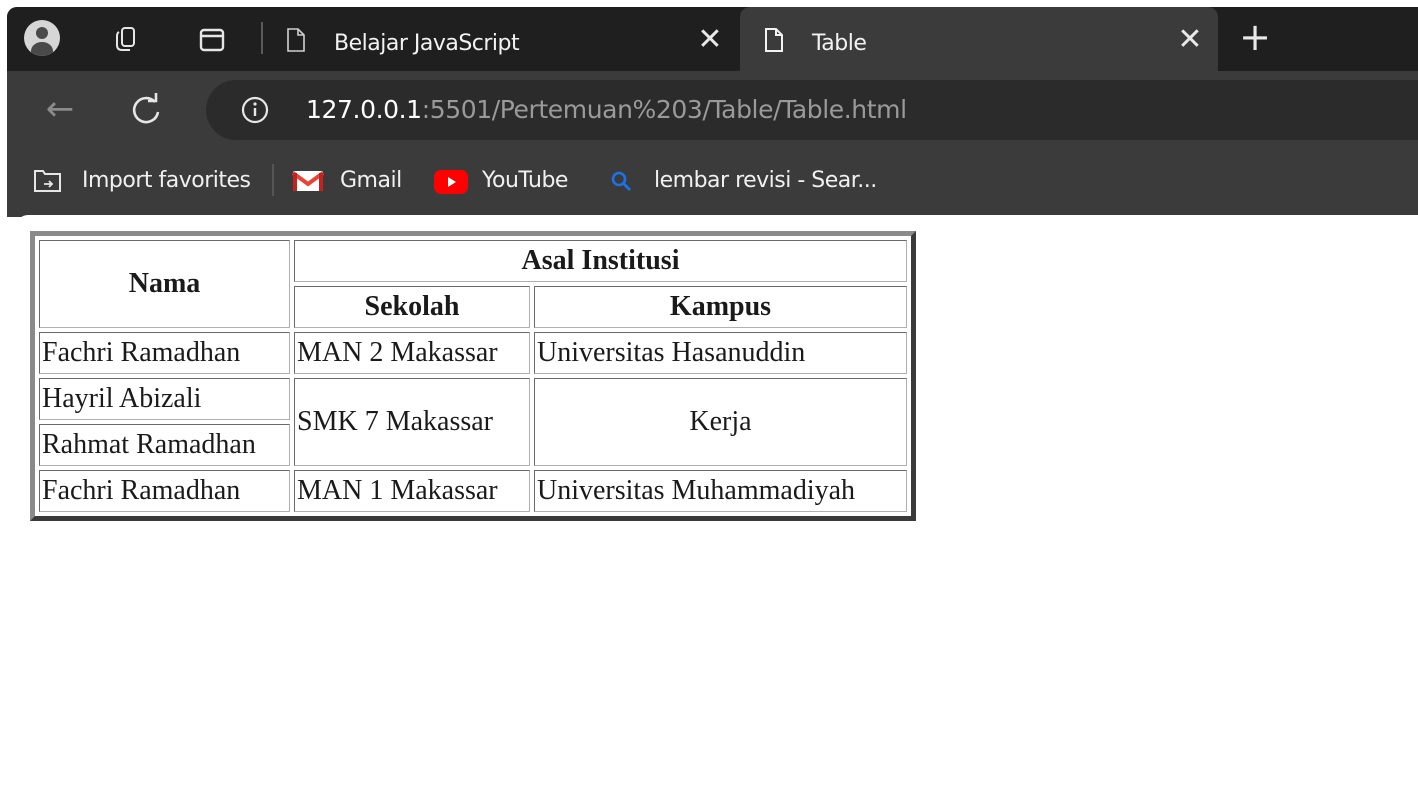  Describe the element at coordinates (600, 261) in the screenshot. I see `header-asal-institusi: Asal Institusi` at that location.